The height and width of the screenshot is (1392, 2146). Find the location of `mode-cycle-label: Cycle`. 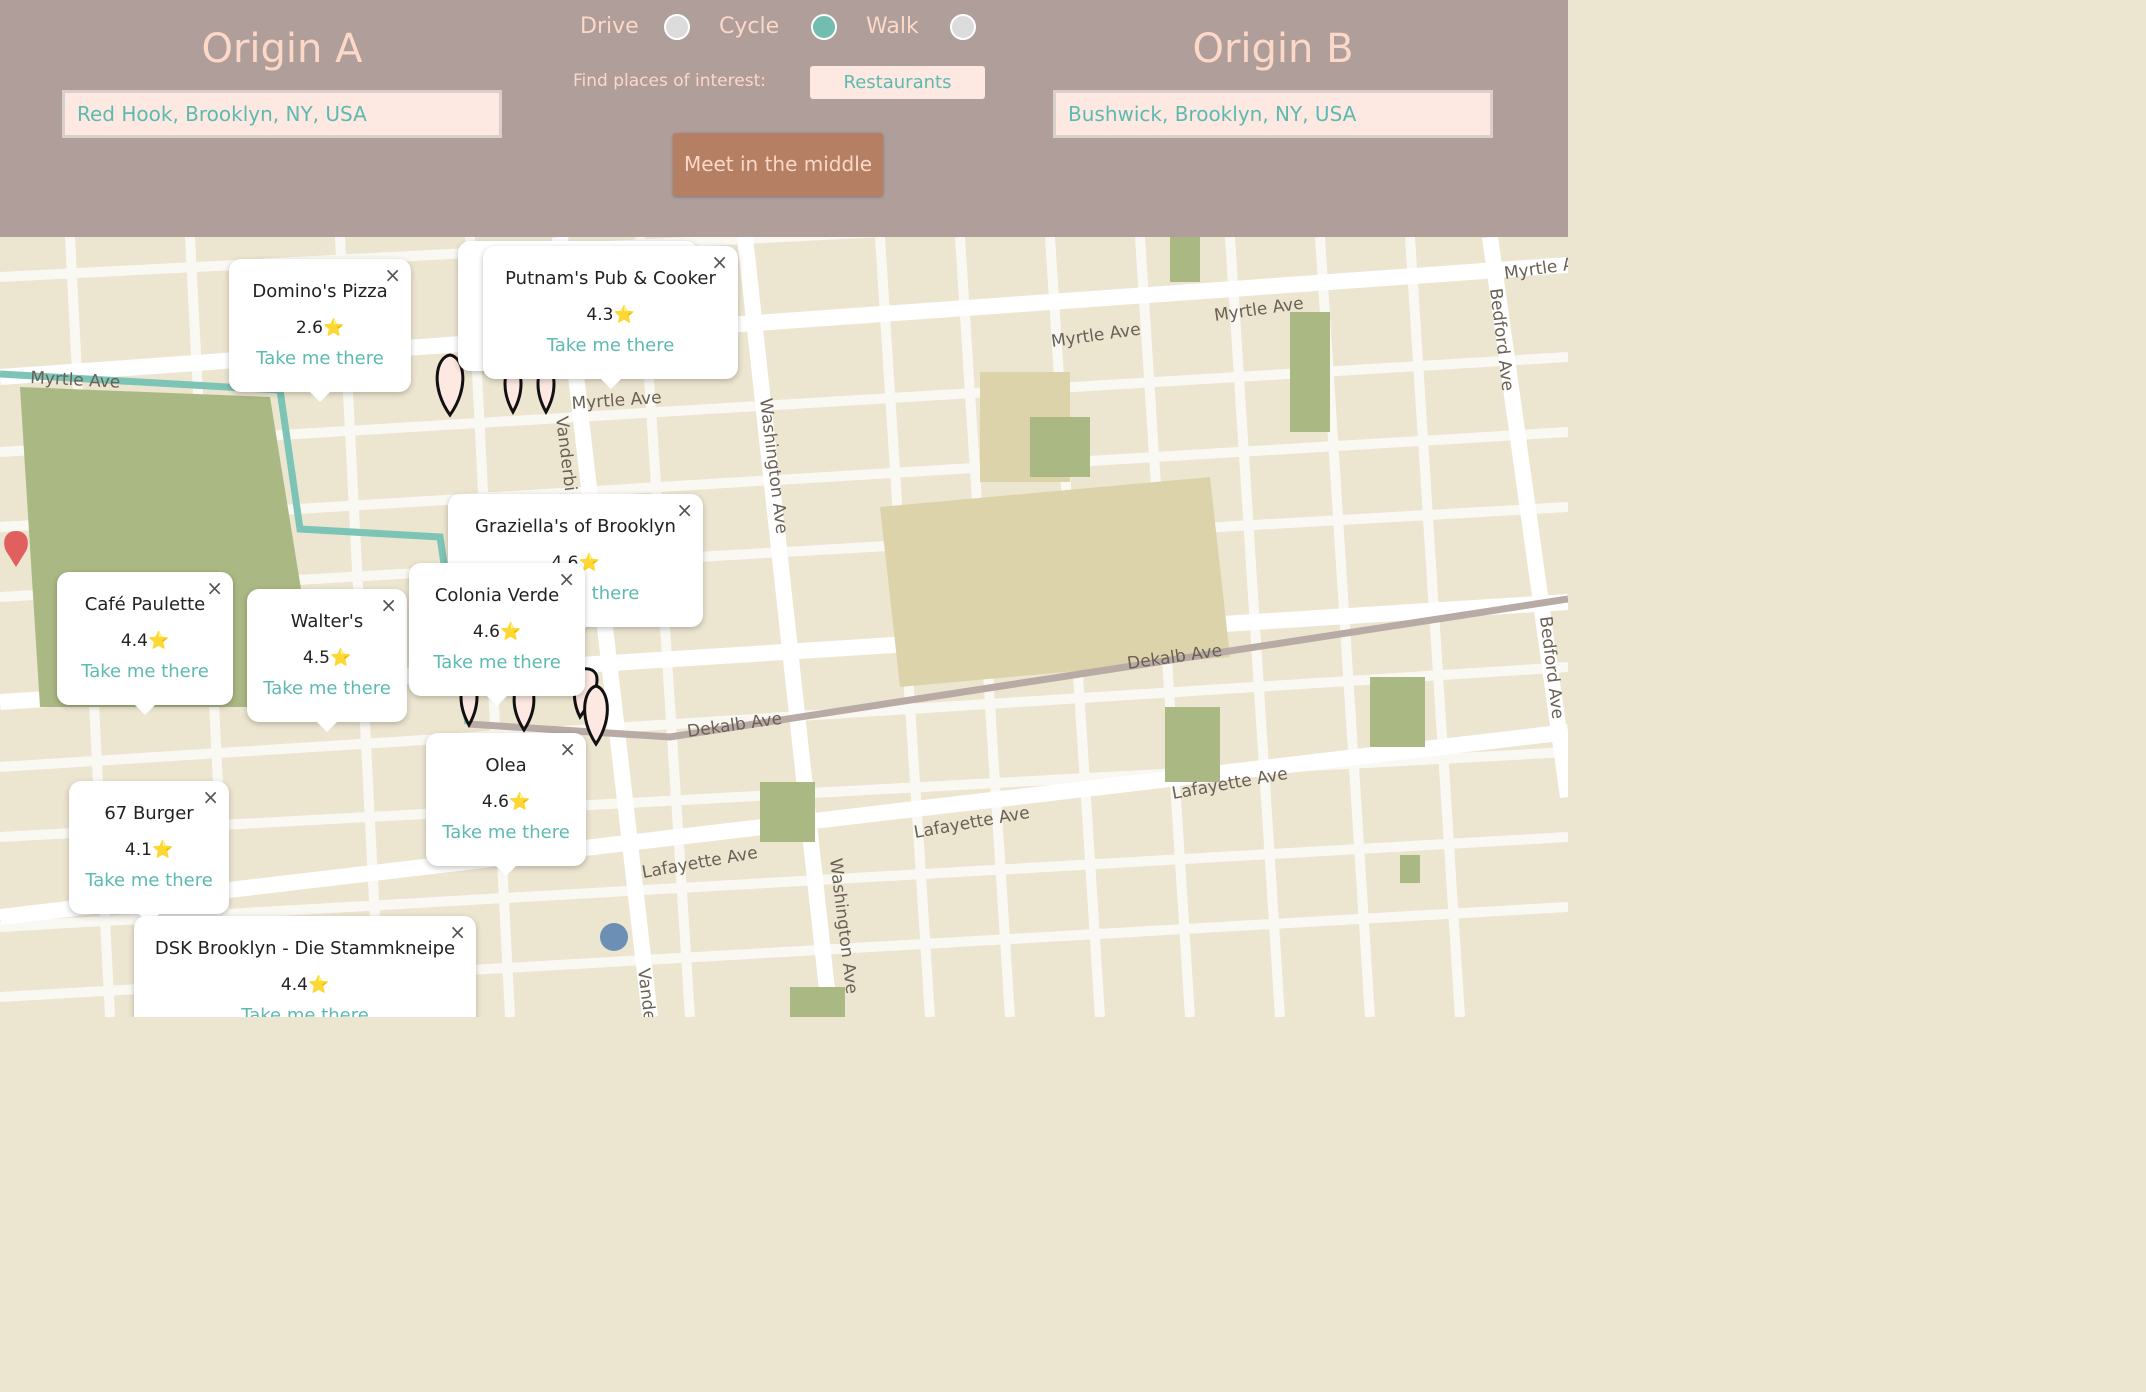

mode-cycle-label: Cycle is located at coordinates (749, 26).